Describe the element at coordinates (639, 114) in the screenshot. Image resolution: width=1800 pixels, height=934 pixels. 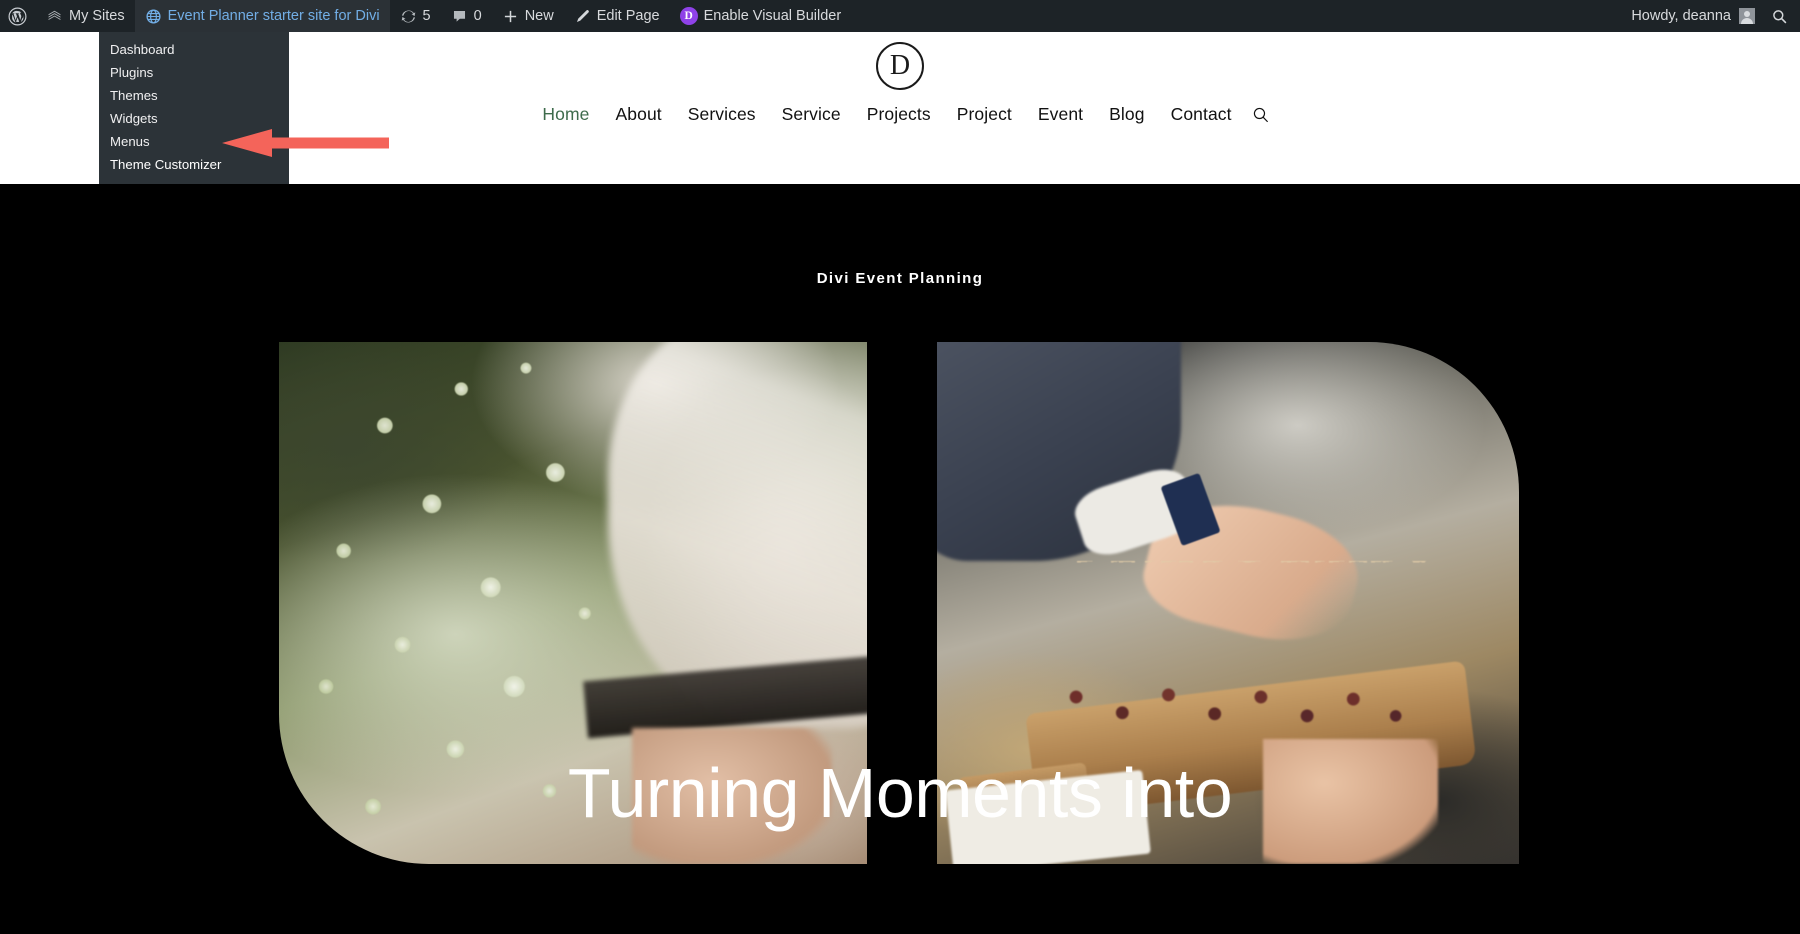
I see `nav-item-about: About` at that location.